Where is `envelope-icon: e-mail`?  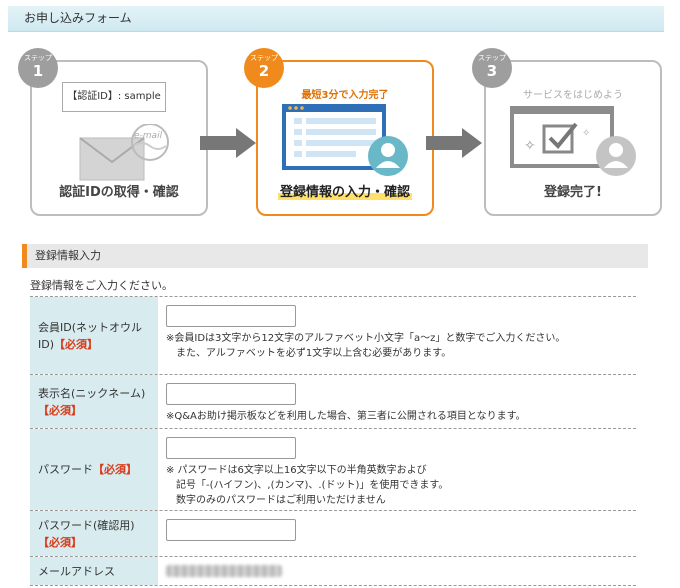 envelope-icon: e-mail is located at coordinates (124, 152).